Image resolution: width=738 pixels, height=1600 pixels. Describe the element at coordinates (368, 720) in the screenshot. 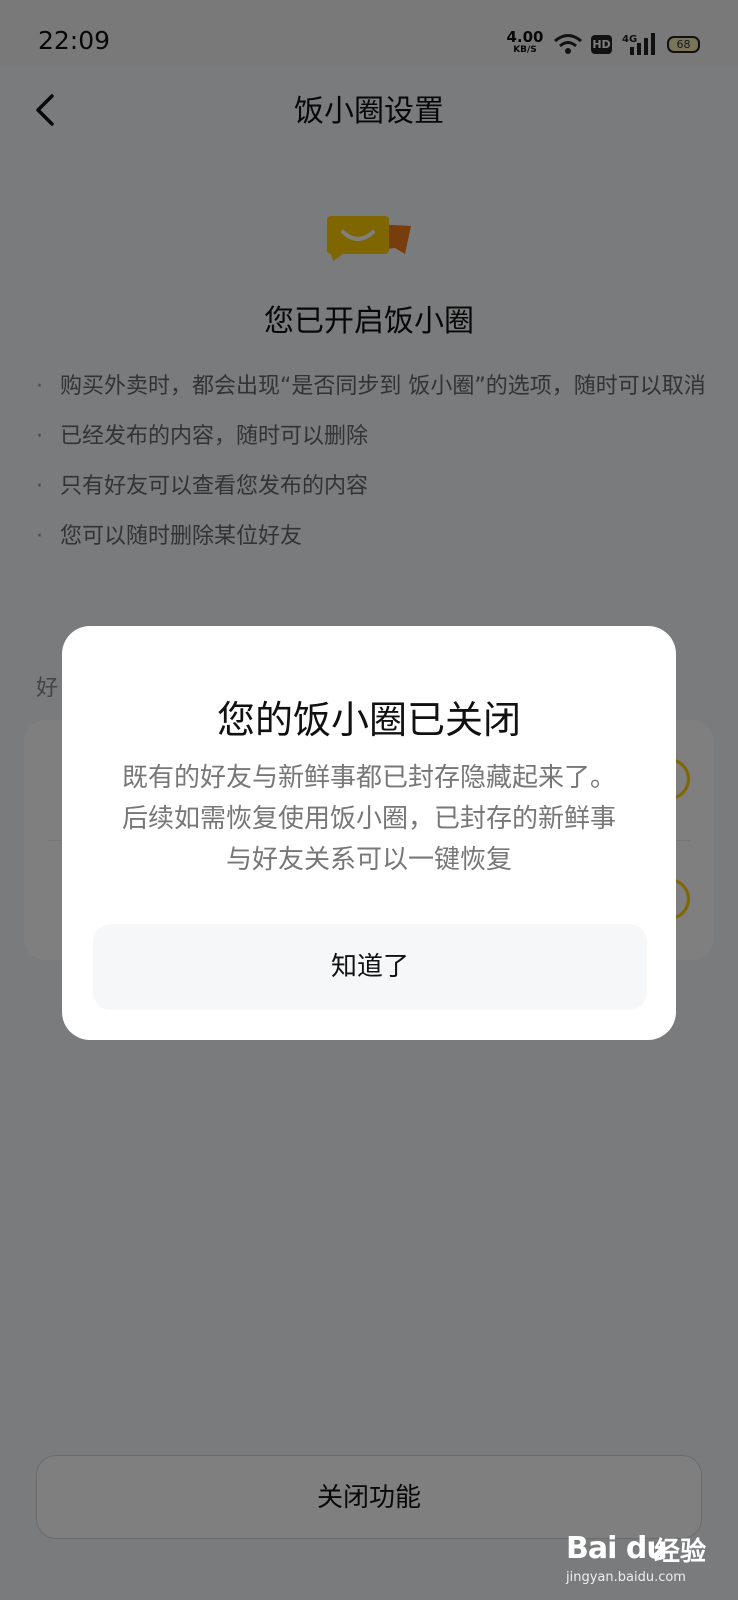

I see `dialog-title: 您的饭小圈已关闭` at that location.